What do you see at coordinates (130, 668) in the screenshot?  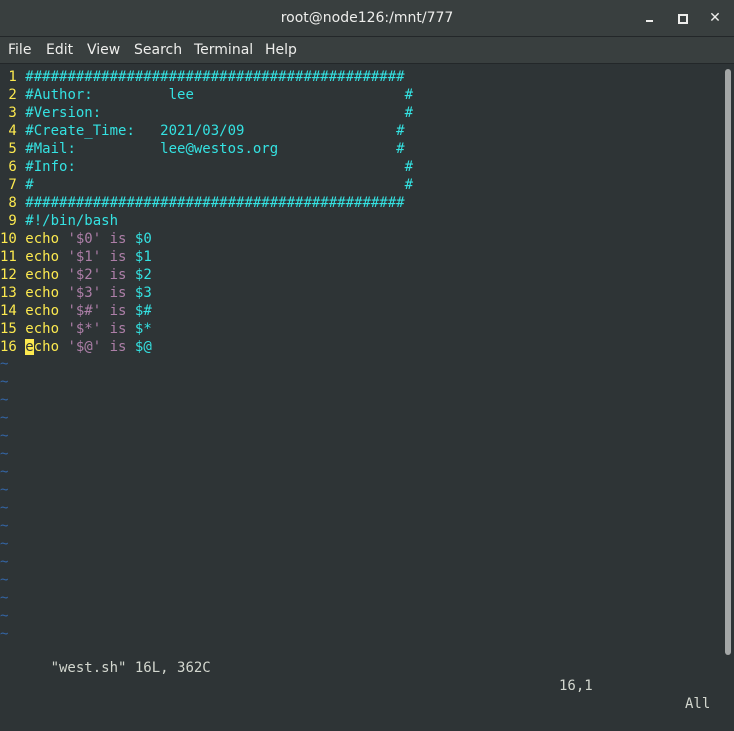 I see `status-file-info: "west.sh" 16L, 362C` at bounding box center [130, 668].